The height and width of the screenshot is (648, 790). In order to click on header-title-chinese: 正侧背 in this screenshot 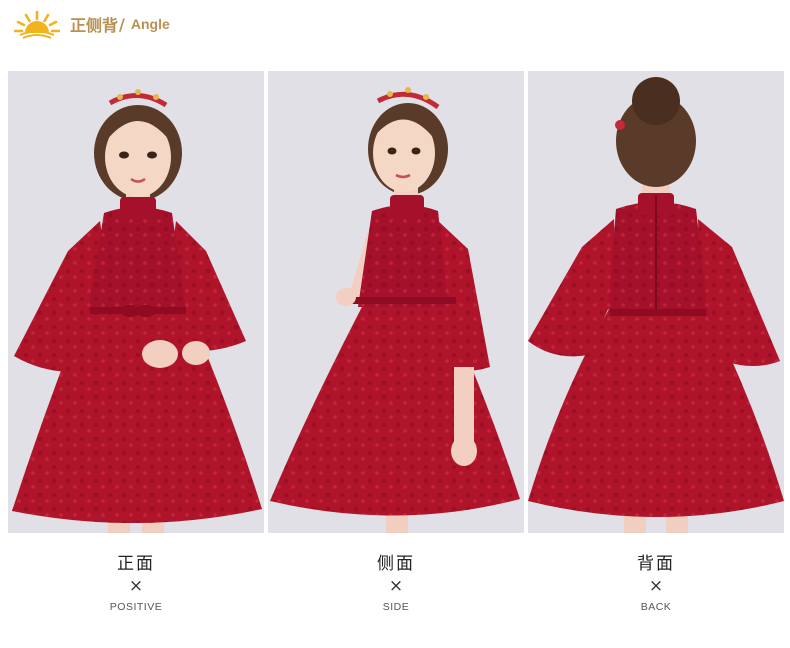, I will do `click(94, 25)`.